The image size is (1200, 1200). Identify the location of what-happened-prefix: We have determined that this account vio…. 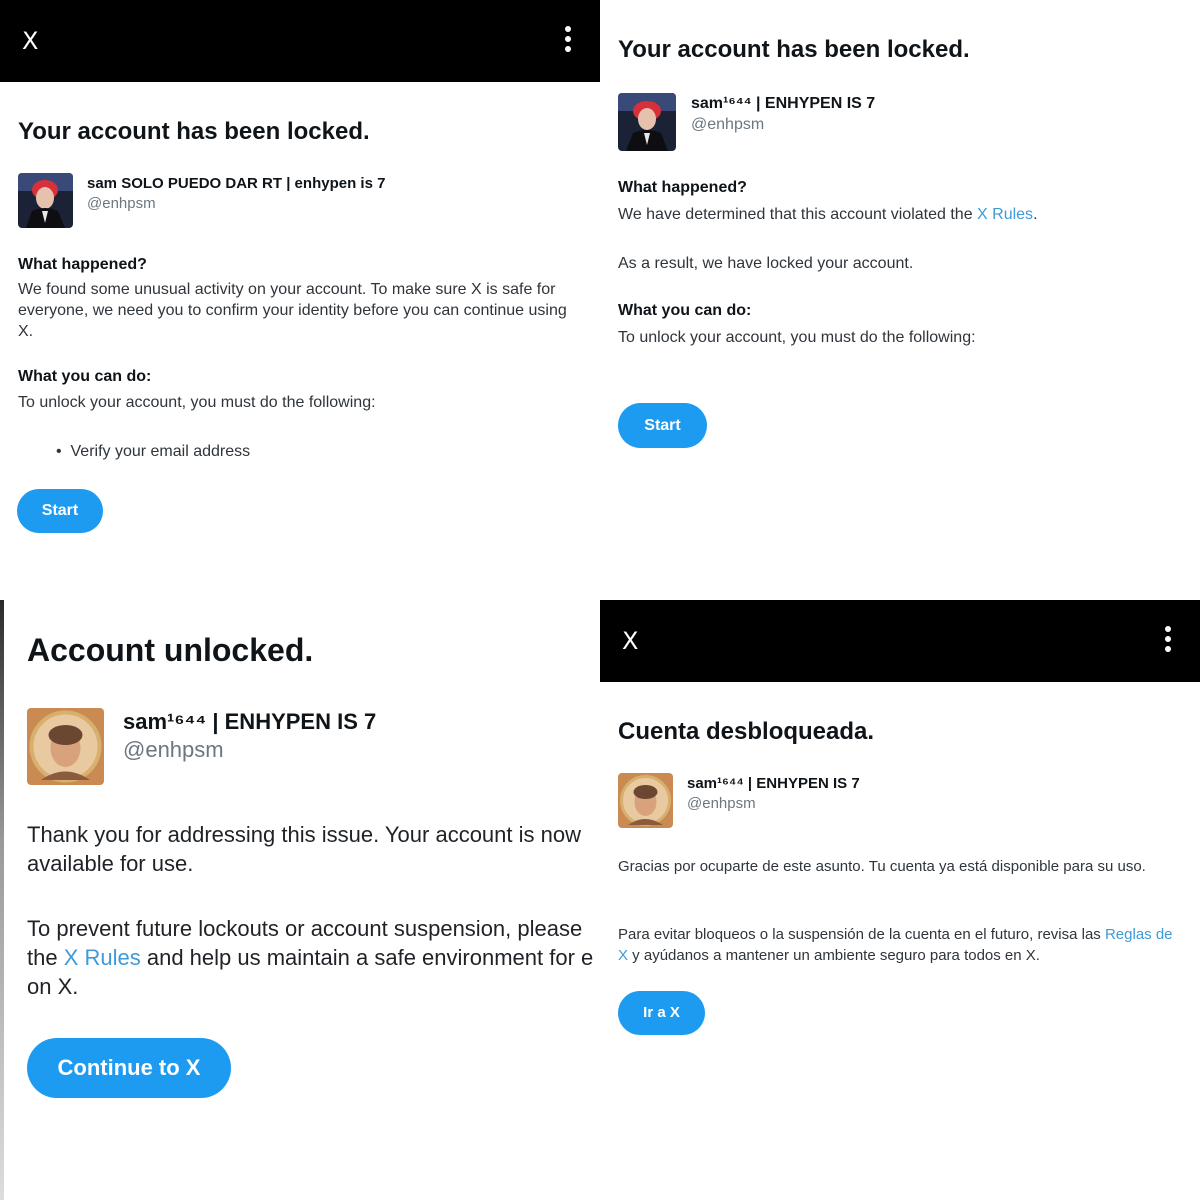
(798, 214).